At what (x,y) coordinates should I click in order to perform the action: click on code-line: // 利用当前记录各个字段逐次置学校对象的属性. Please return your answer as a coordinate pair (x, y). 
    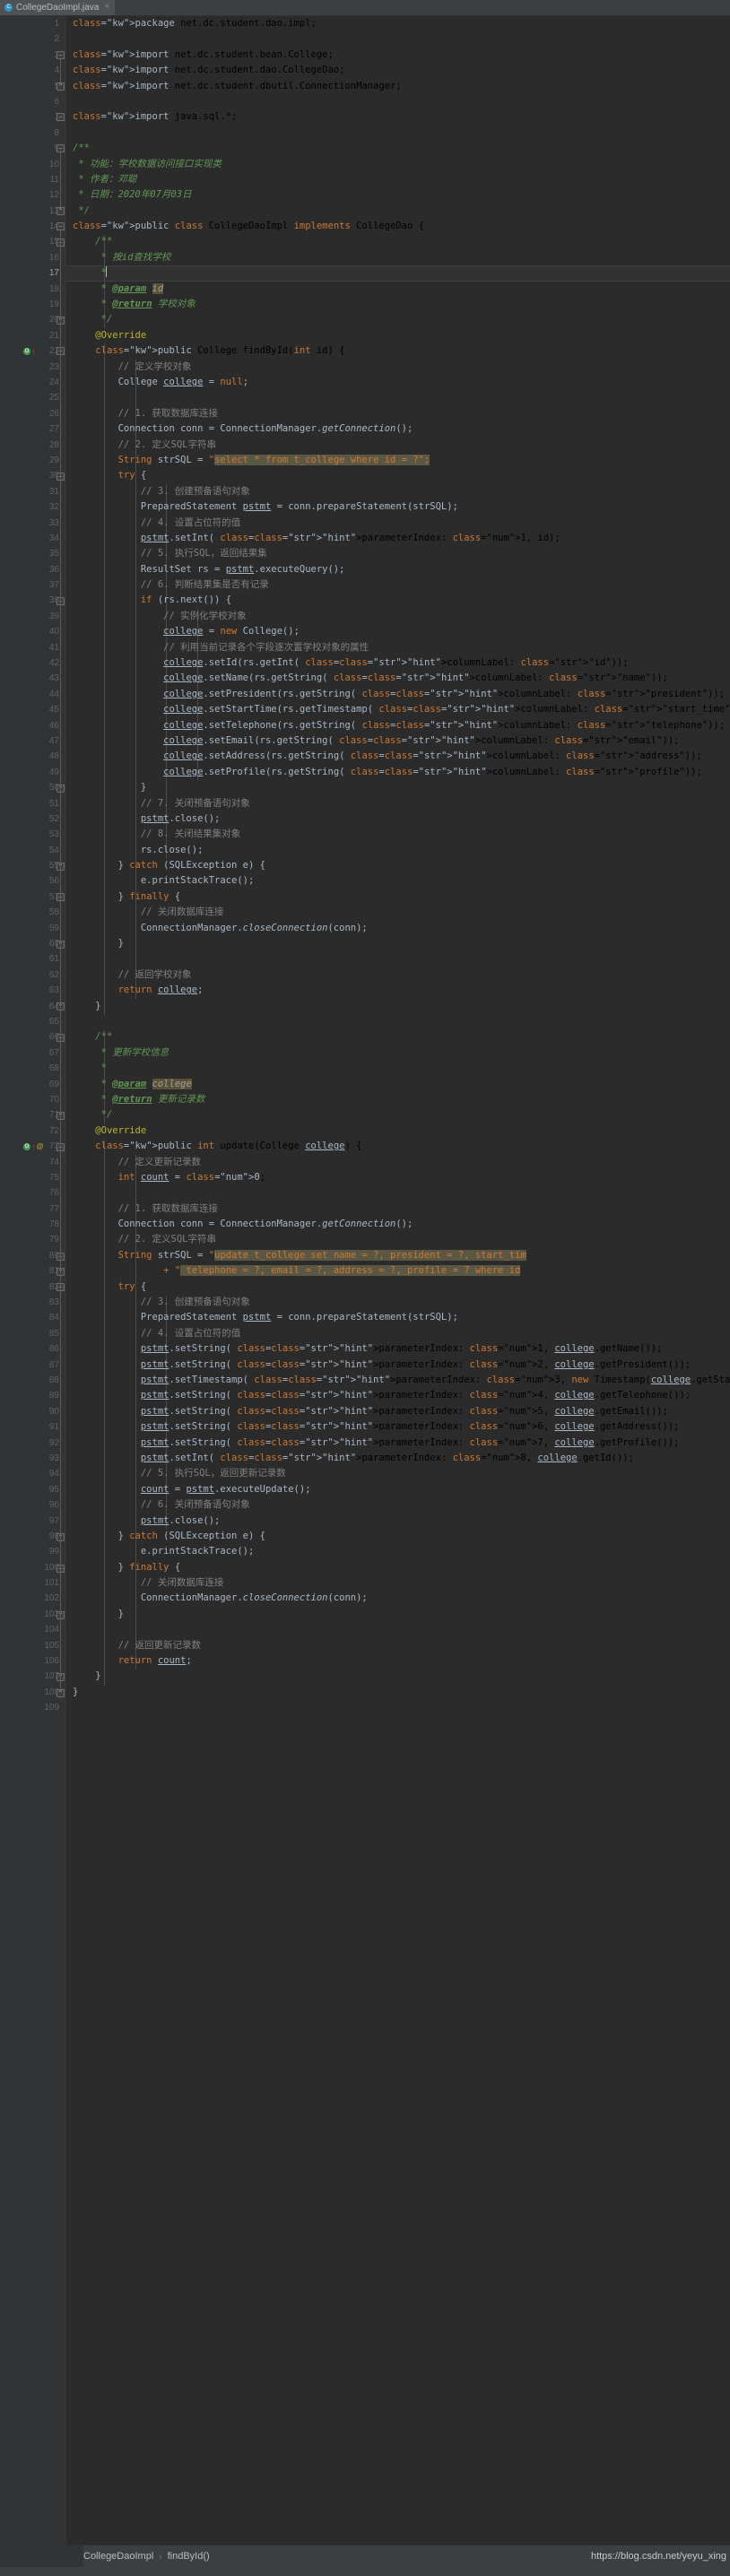
    Looking at the image, I should click on (401, 647).